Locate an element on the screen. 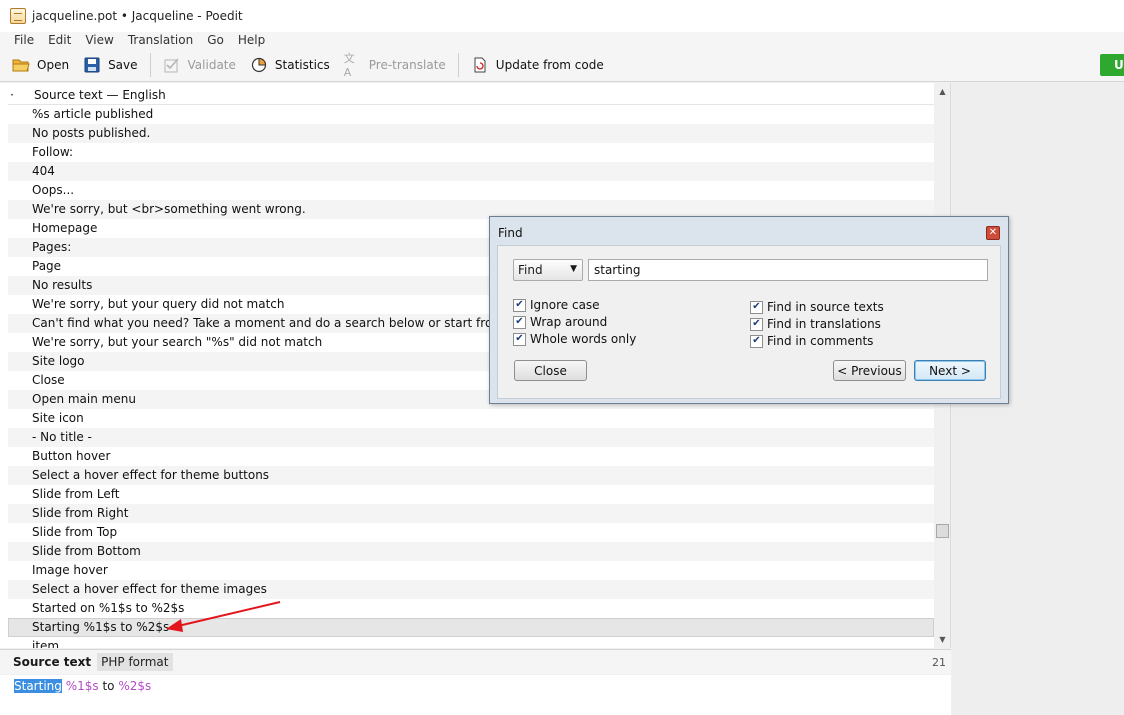  list-item: - No title - is located at coordinates (471, 437).